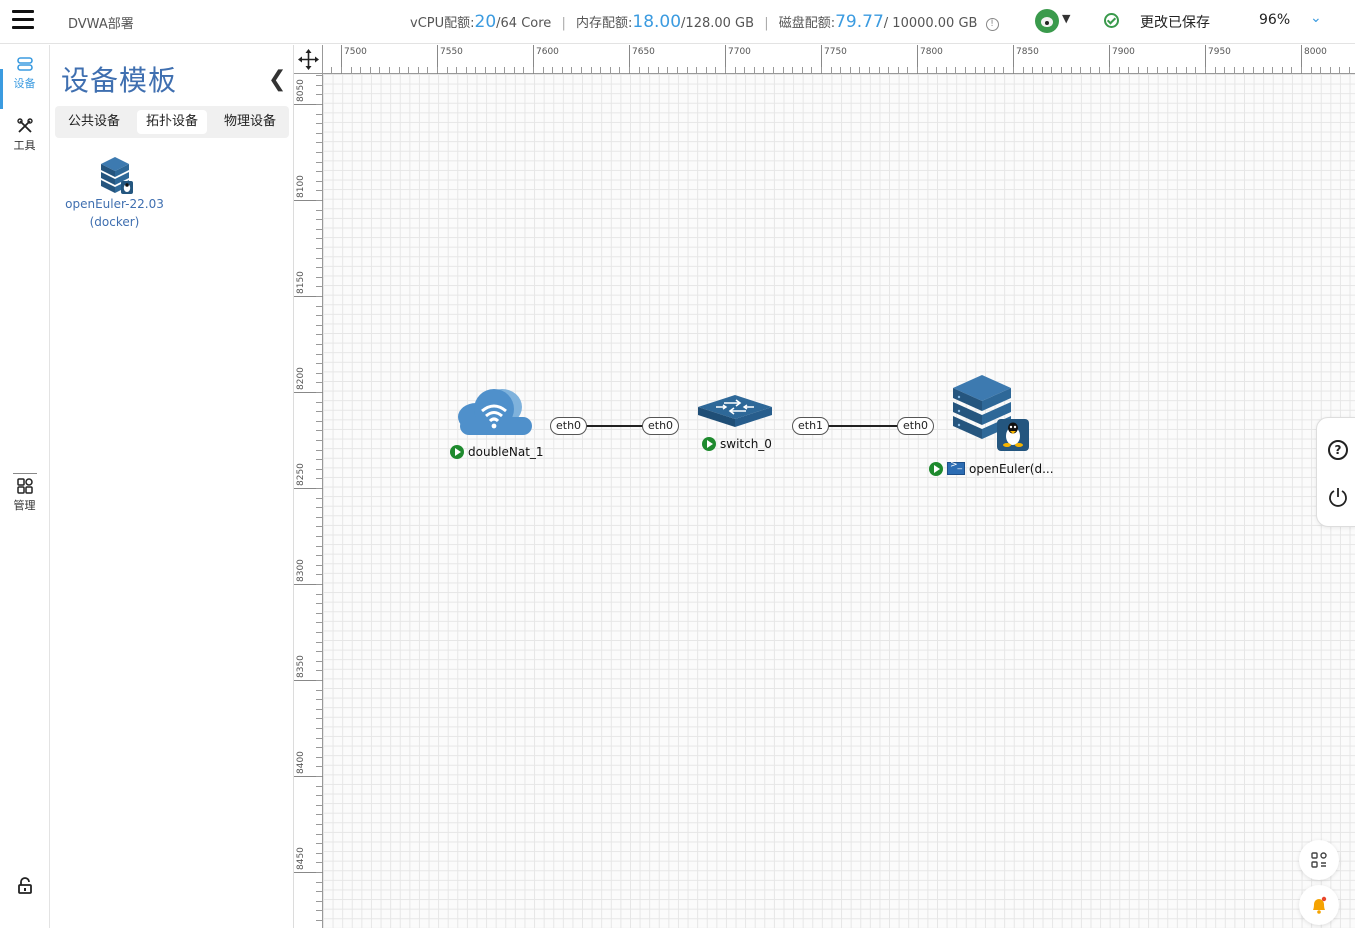  Describe the element at coordinates (735, 411) in the screenshot. I see `node-switch` at that location.